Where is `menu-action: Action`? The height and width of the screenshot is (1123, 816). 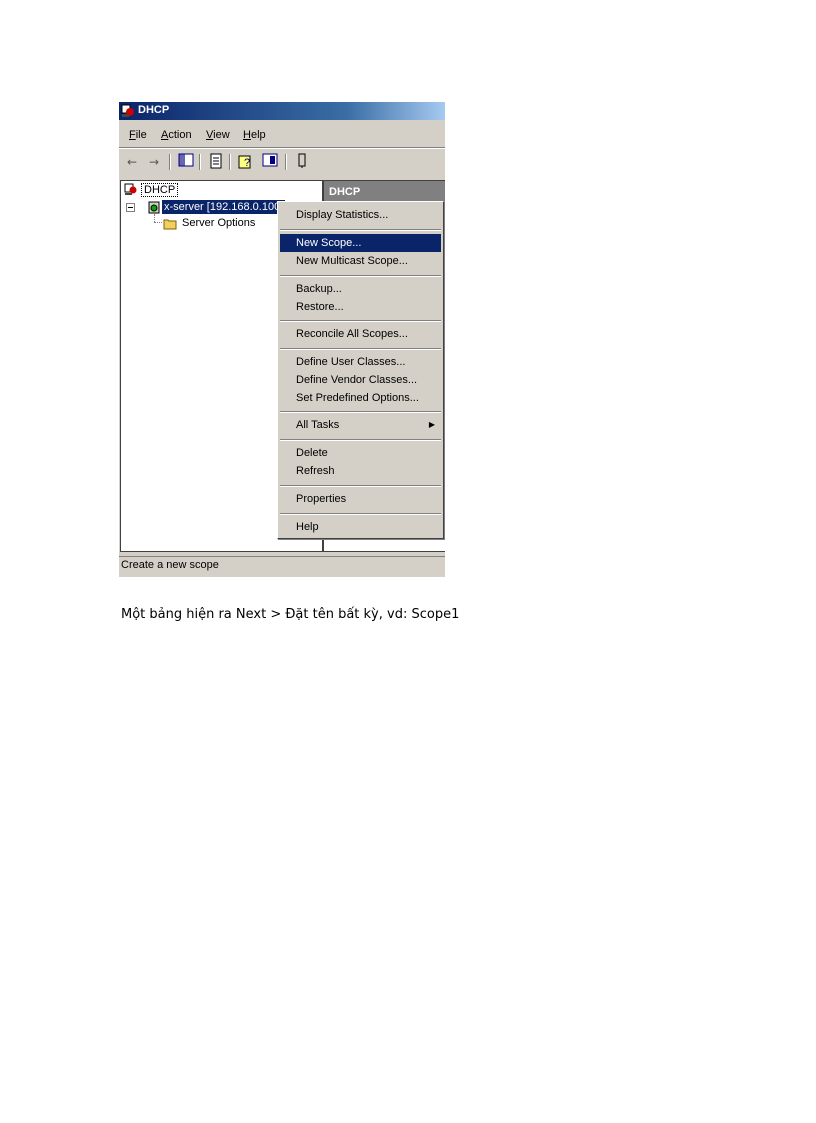 menu-action: Action is located at coordinates (176, 135).